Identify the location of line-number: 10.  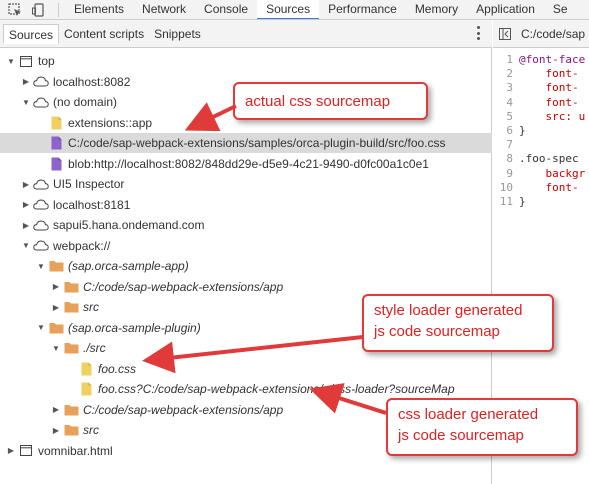
(506, 187).